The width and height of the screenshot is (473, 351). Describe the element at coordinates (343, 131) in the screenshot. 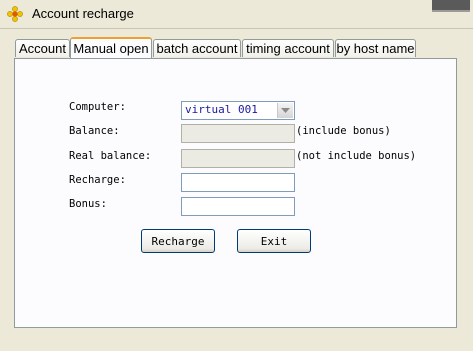

I see `balance-note: (include bonus)` at that location.